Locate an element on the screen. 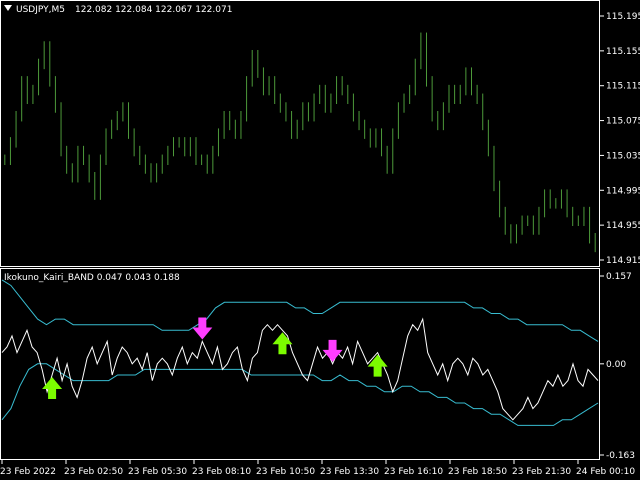  price-tick-label: 114.915 is located at coordinates (623, 261).